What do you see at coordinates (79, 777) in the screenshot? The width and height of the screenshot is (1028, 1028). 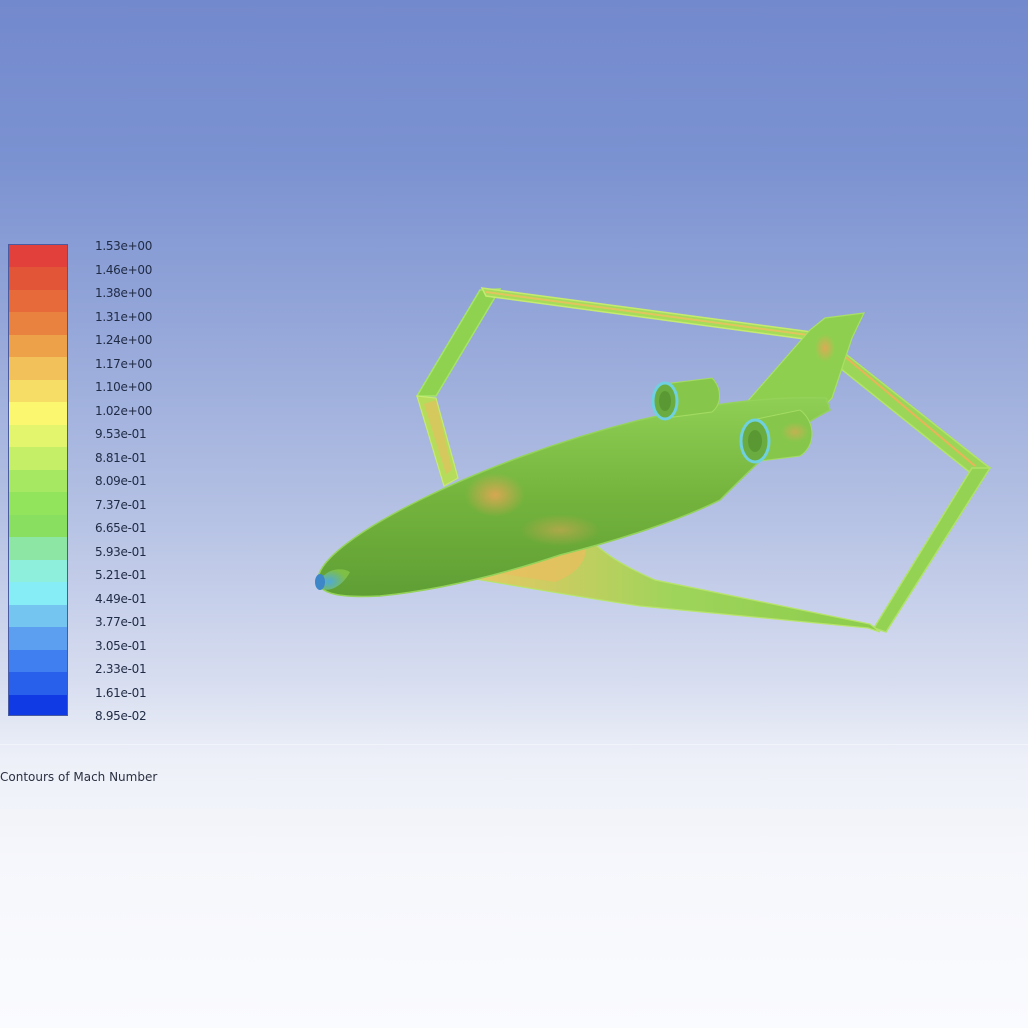 I see `plot-title: Contours of Mach Number` at bounding box center [79, 777].